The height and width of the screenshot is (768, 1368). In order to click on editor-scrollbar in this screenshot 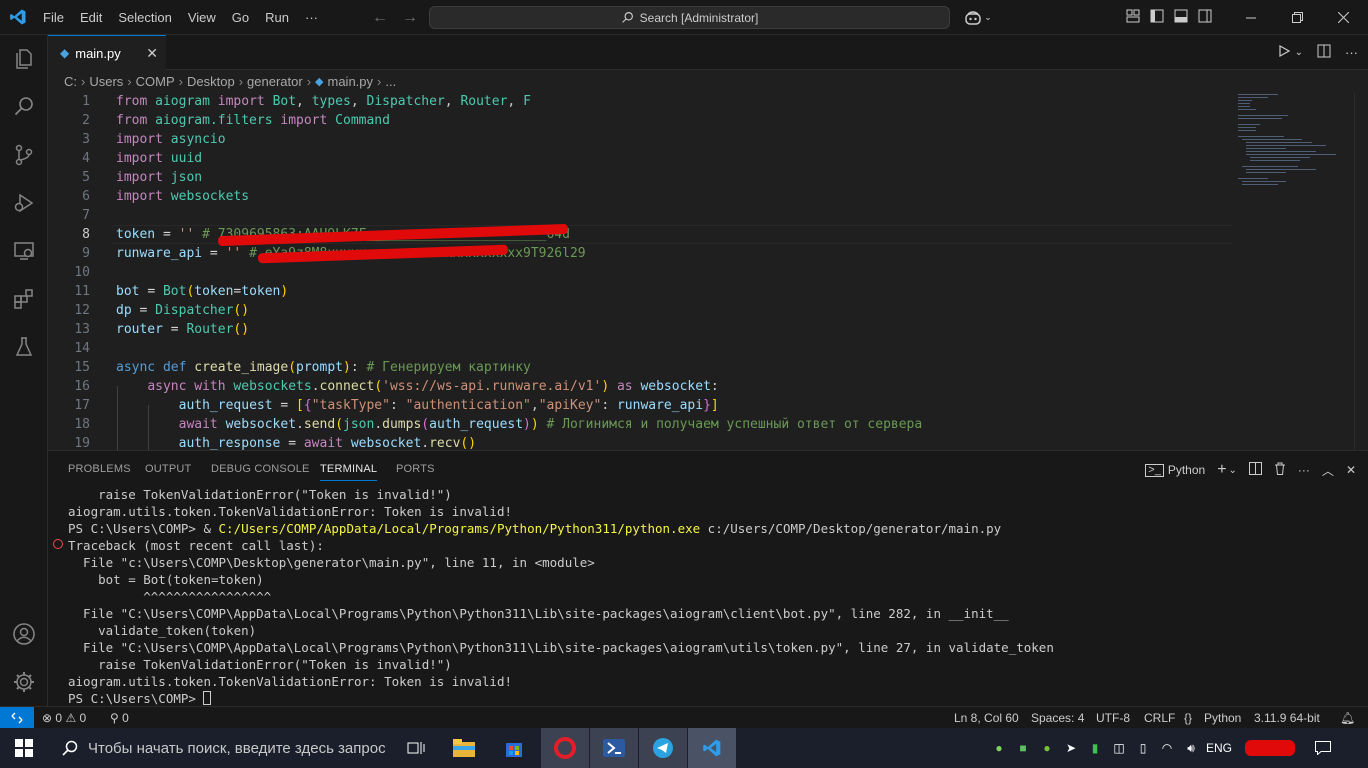, I will do `click(1361, 271)`.